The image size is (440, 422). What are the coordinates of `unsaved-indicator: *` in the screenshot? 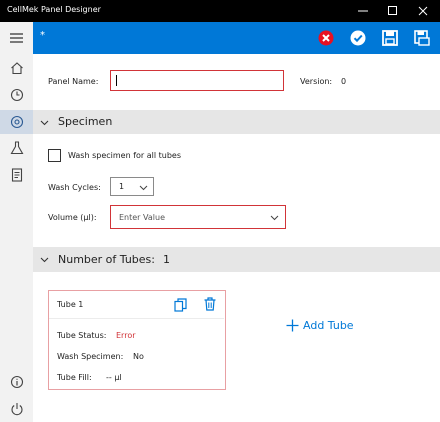 It's located at (42, 35).